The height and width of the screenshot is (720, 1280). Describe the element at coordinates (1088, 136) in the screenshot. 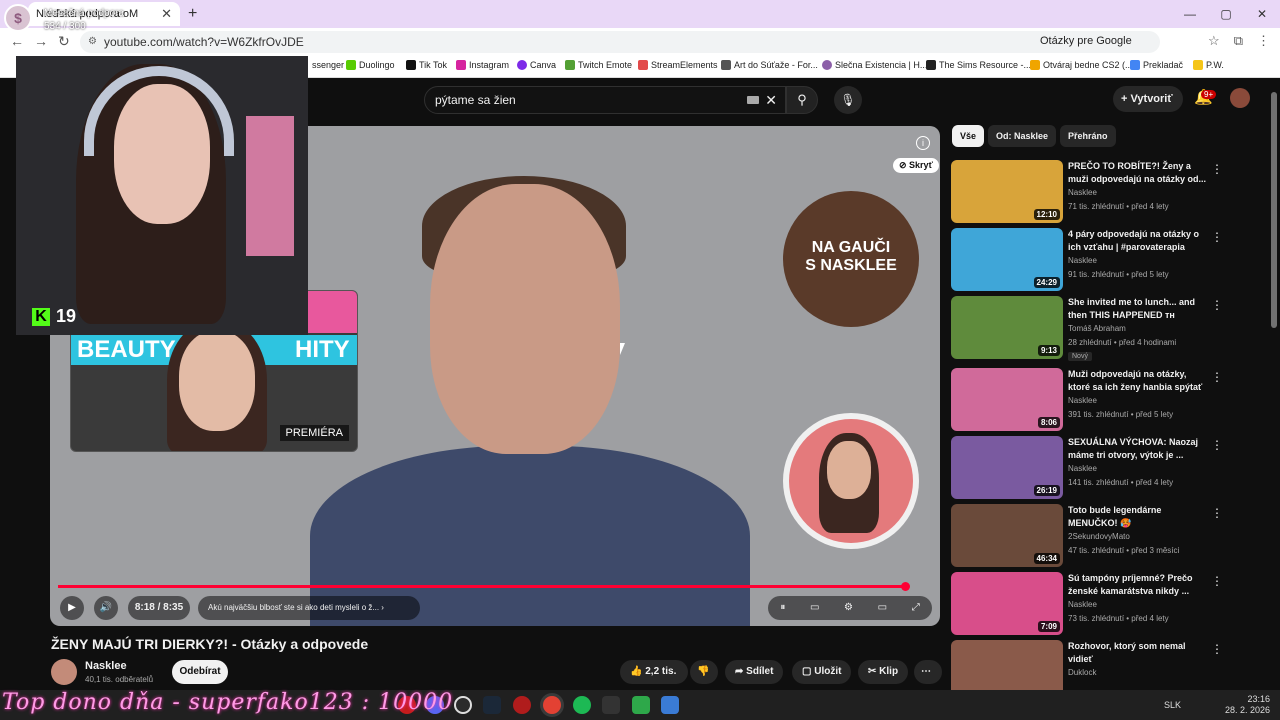

I see `chip-watched: Přehráno` at that location.